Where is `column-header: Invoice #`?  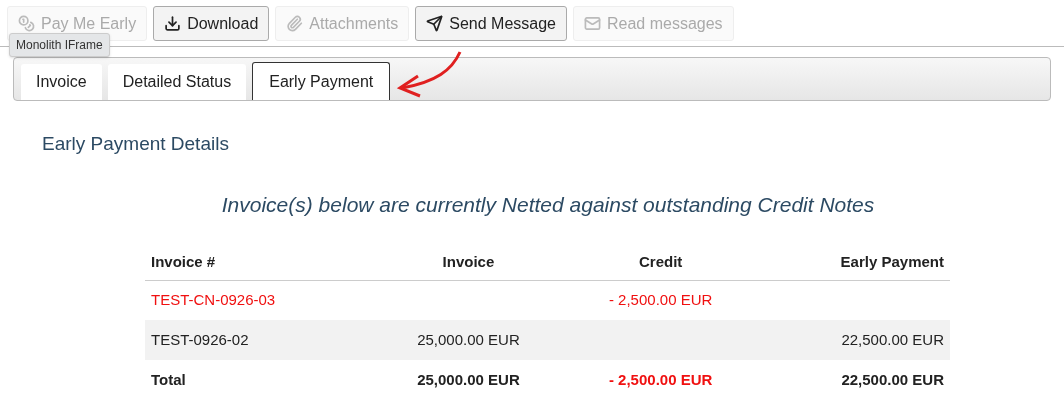
column-header: Invoice # is located at coordinates (183, 261).